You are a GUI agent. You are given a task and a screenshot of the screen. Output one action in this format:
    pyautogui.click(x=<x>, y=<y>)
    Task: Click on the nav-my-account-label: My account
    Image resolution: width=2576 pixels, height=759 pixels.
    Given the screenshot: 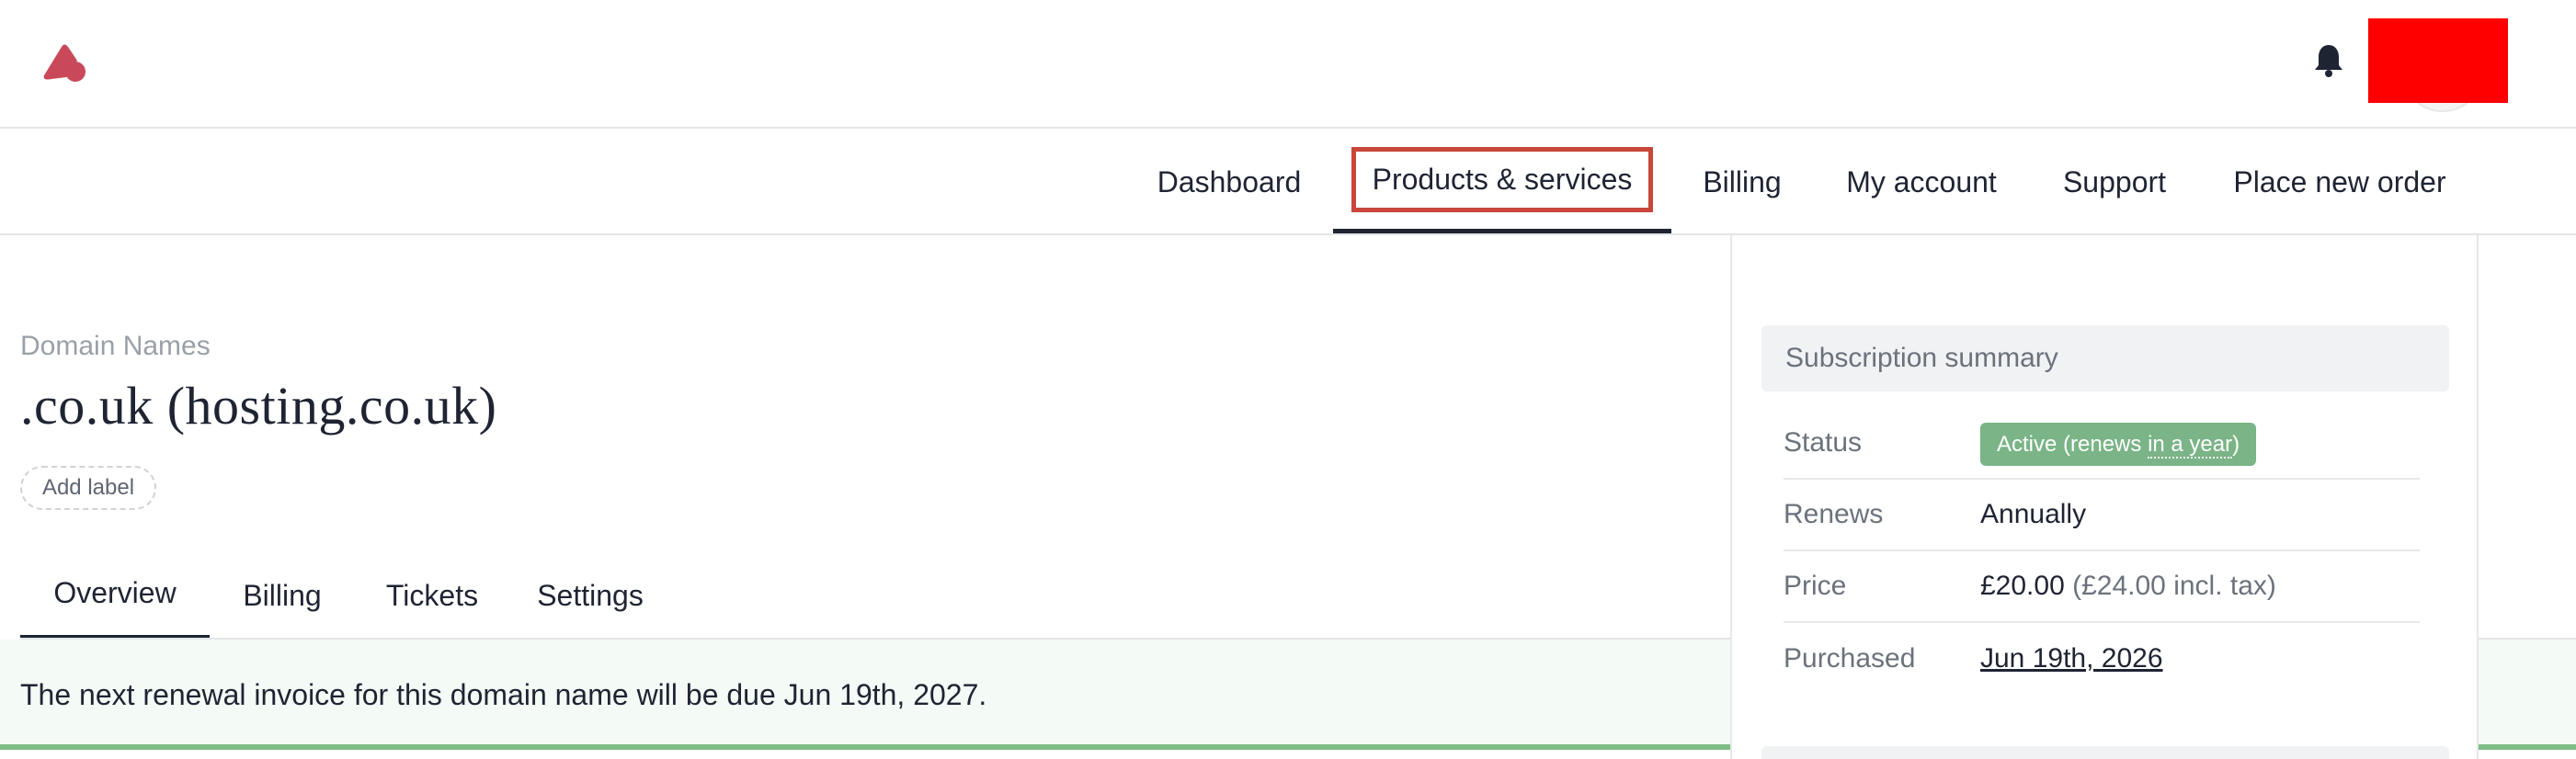 What is the action you would take?
    pyautogui.click(x=1921, y=181)
    